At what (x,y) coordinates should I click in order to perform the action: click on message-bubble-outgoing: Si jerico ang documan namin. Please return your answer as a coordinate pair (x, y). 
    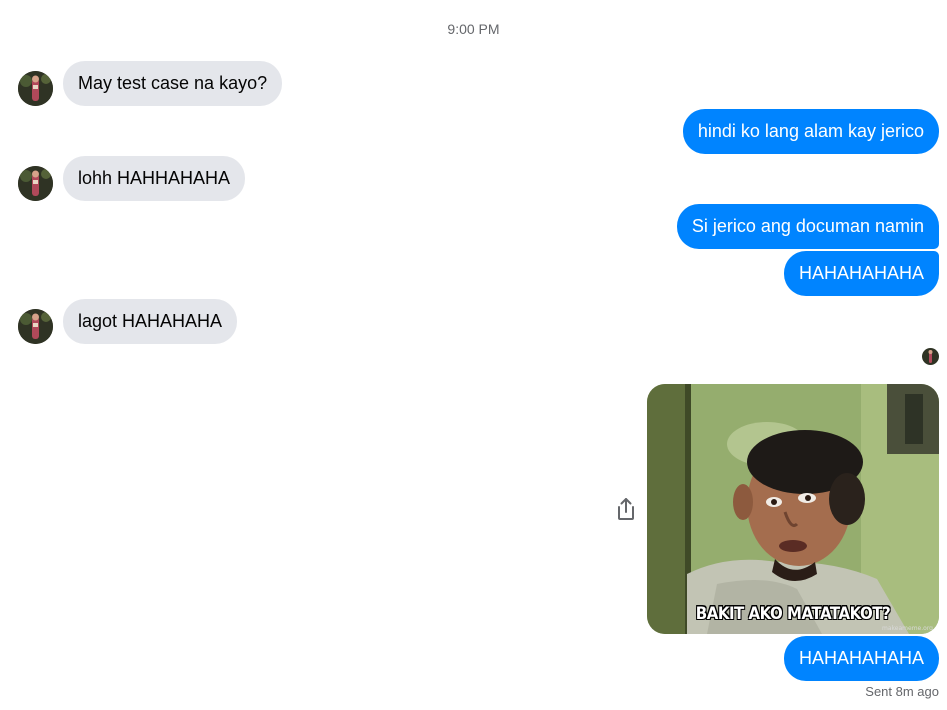
    Looking at the image, I should click on (807, 226).